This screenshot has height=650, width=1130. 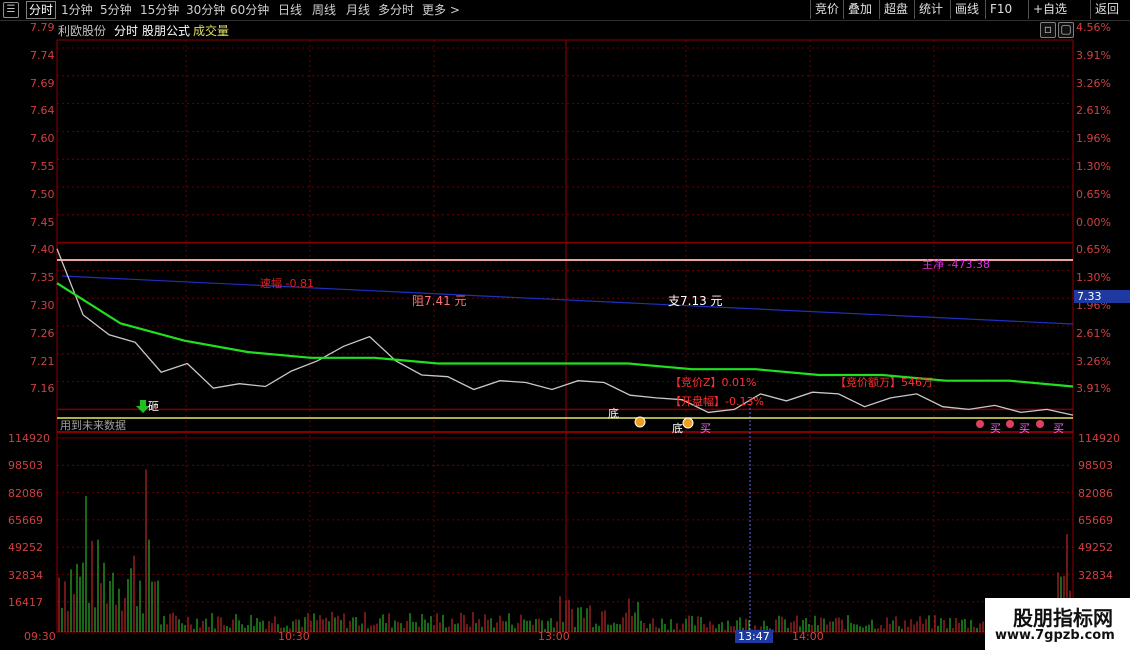 I want to click on volume-tick-right: 65669, so click(x=1095, y=520).